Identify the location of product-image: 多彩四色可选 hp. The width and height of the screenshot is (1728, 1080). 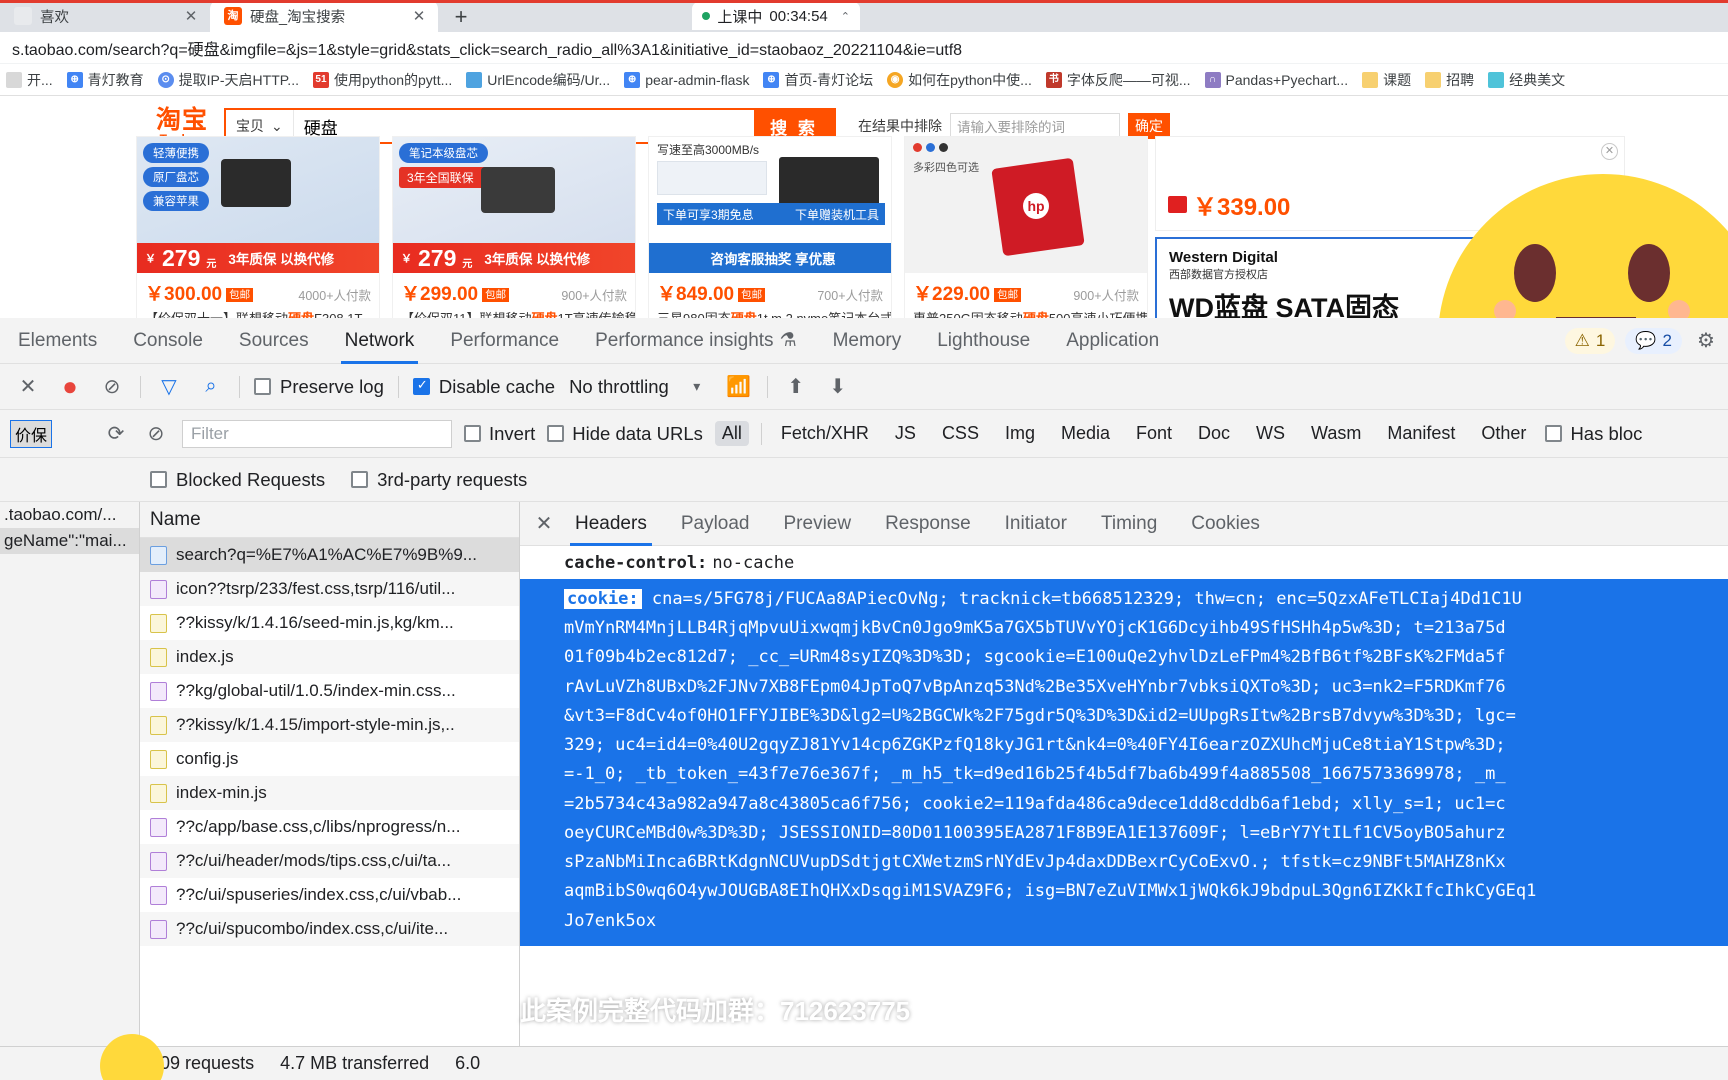
(1026, 205).